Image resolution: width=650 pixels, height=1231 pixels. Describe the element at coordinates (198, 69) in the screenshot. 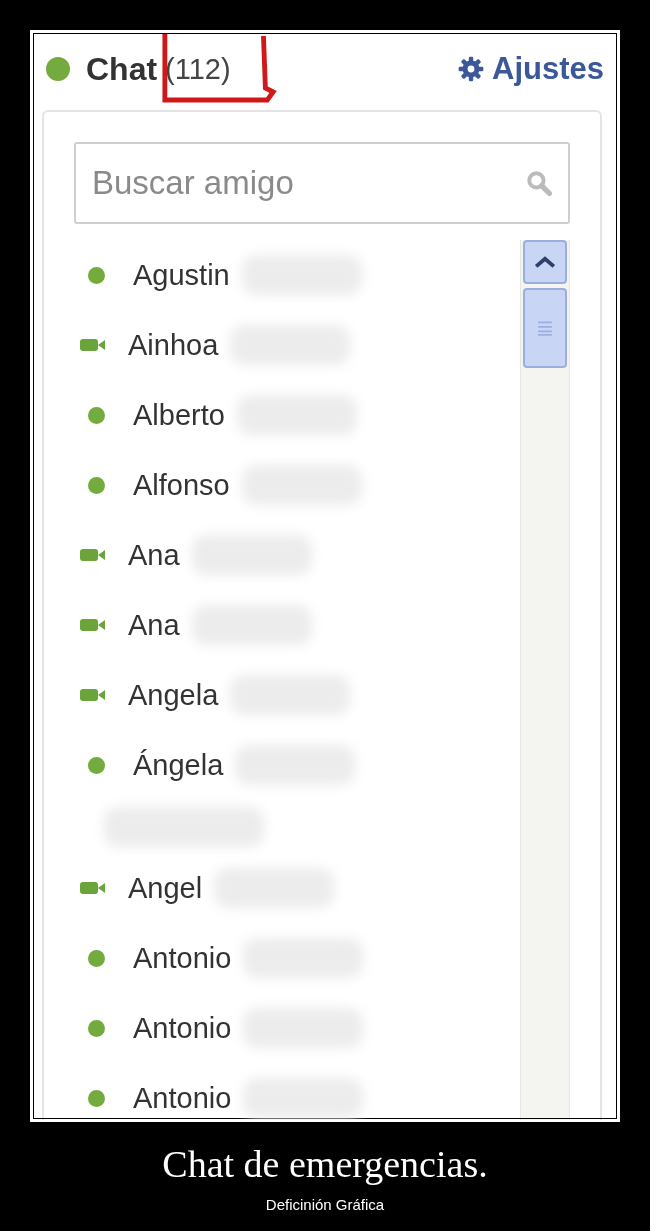

I see `friend-count: (112)` at that location.